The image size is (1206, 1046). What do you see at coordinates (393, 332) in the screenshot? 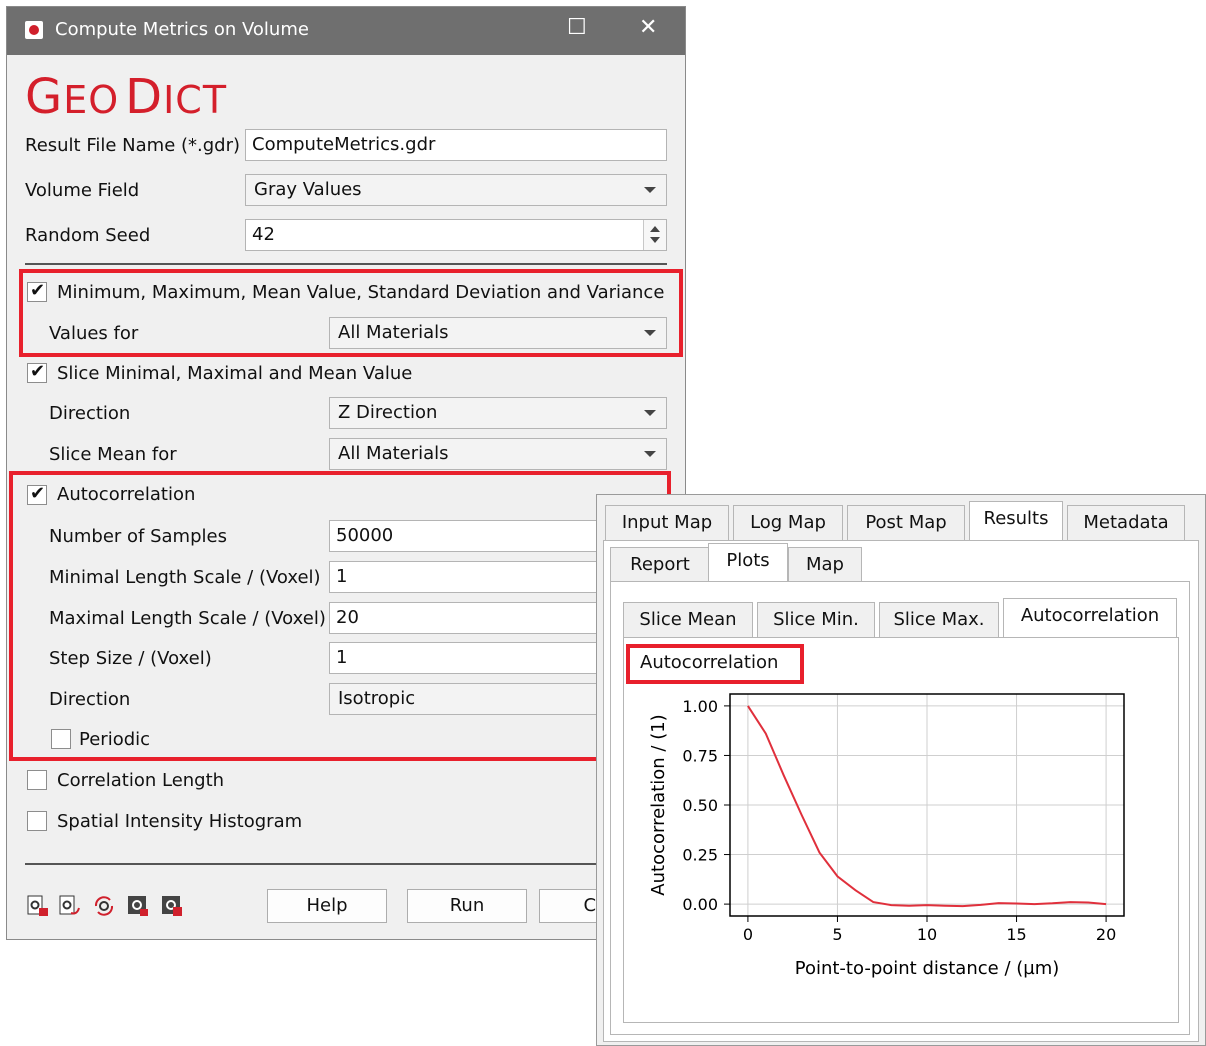
I see `values-for-value: All Materials` at bounding box center [393, 332].